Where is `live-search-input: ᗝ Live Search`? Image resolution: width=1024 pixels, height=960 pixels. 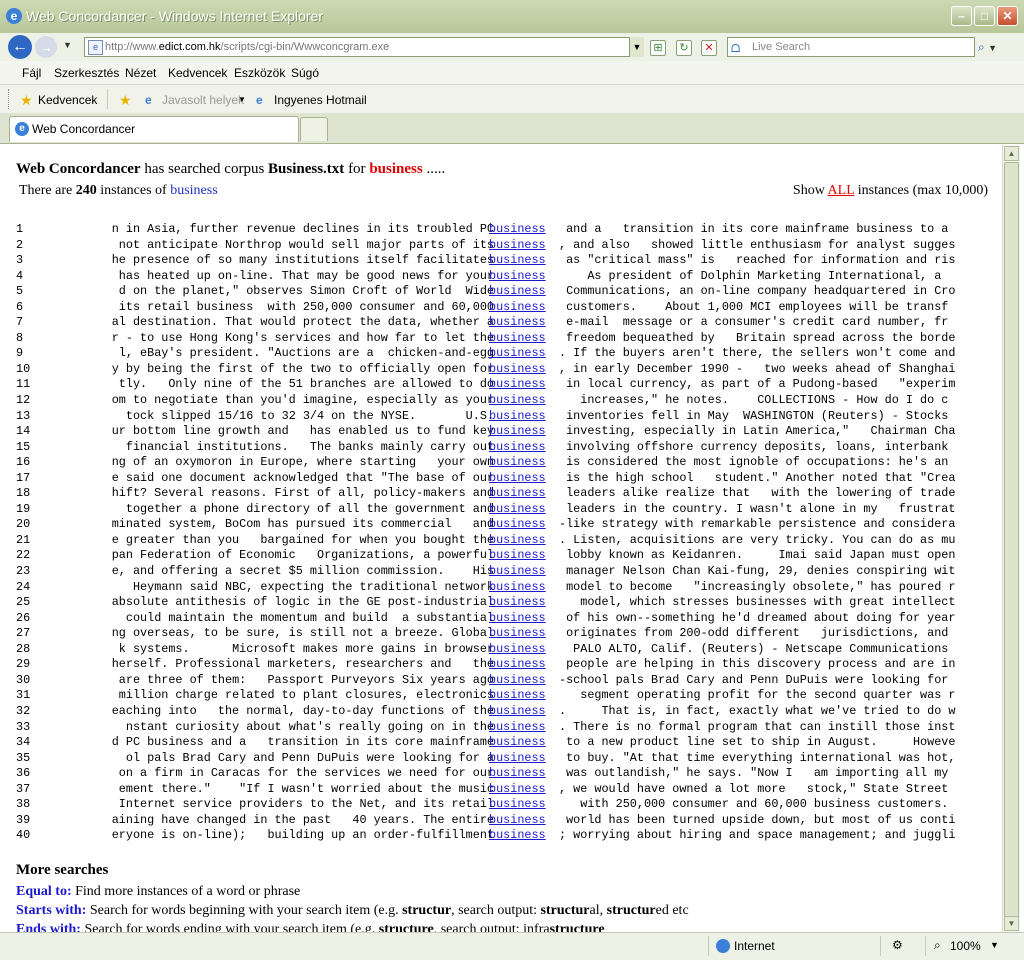
live-search-input: ᗝ Live Search is located at coordinates (851, 47).